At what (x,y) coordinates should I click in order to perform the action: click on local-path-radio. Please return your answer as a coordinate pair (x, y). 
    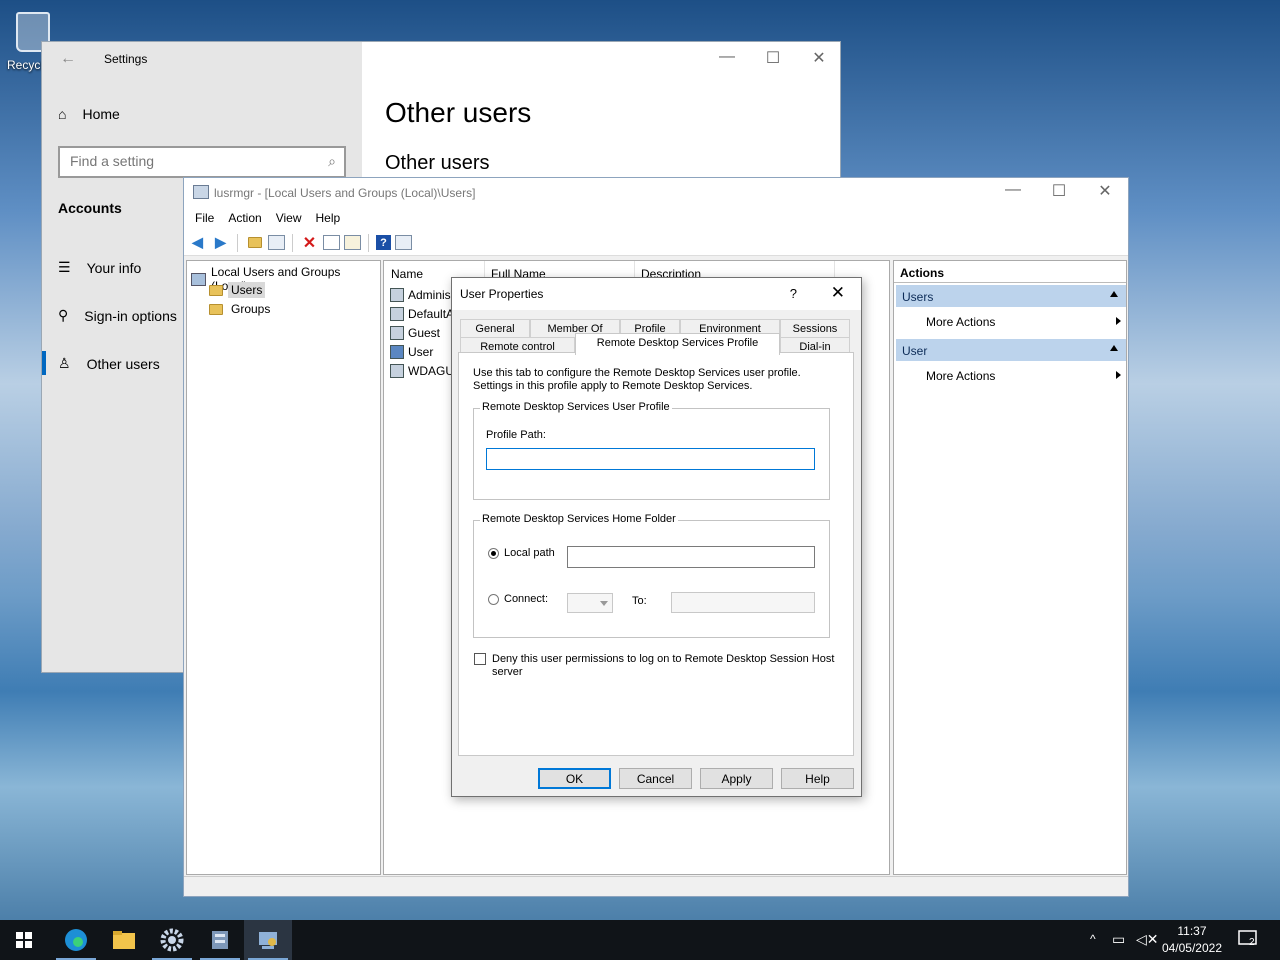
    Looking at the image, I should click on (493, 553).